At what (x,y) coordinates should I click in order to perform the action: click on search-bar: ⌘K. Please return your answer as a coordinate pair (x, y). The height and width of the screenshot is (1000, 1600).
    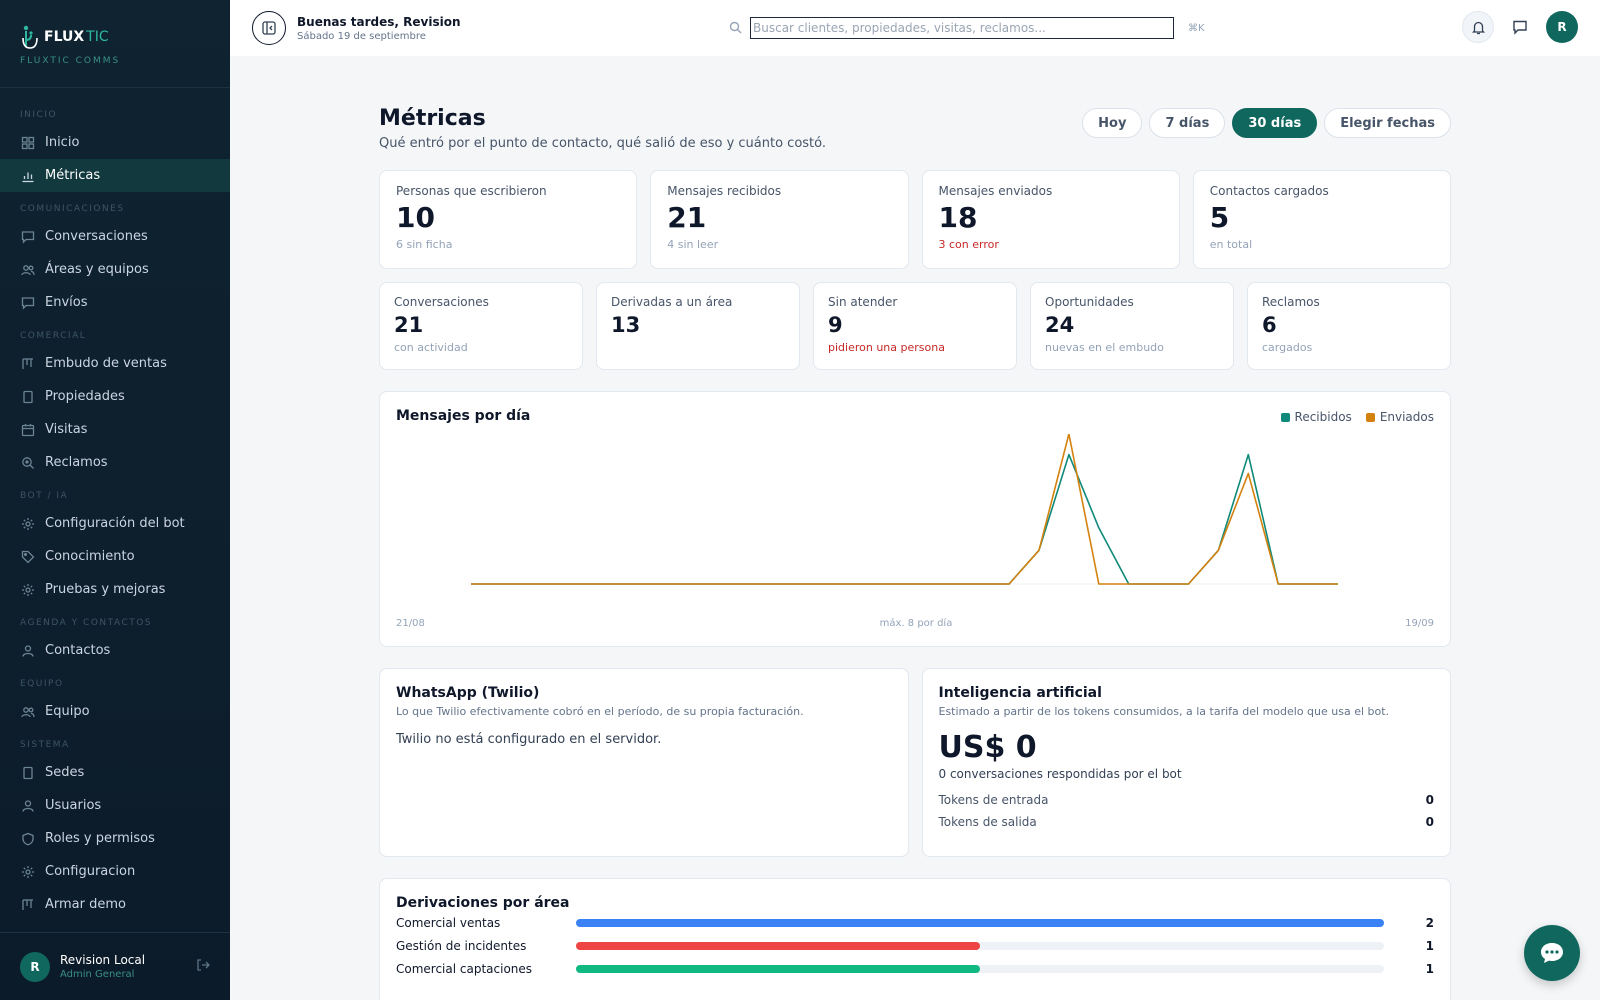
    Looking at the image, I should click on (967, 28).